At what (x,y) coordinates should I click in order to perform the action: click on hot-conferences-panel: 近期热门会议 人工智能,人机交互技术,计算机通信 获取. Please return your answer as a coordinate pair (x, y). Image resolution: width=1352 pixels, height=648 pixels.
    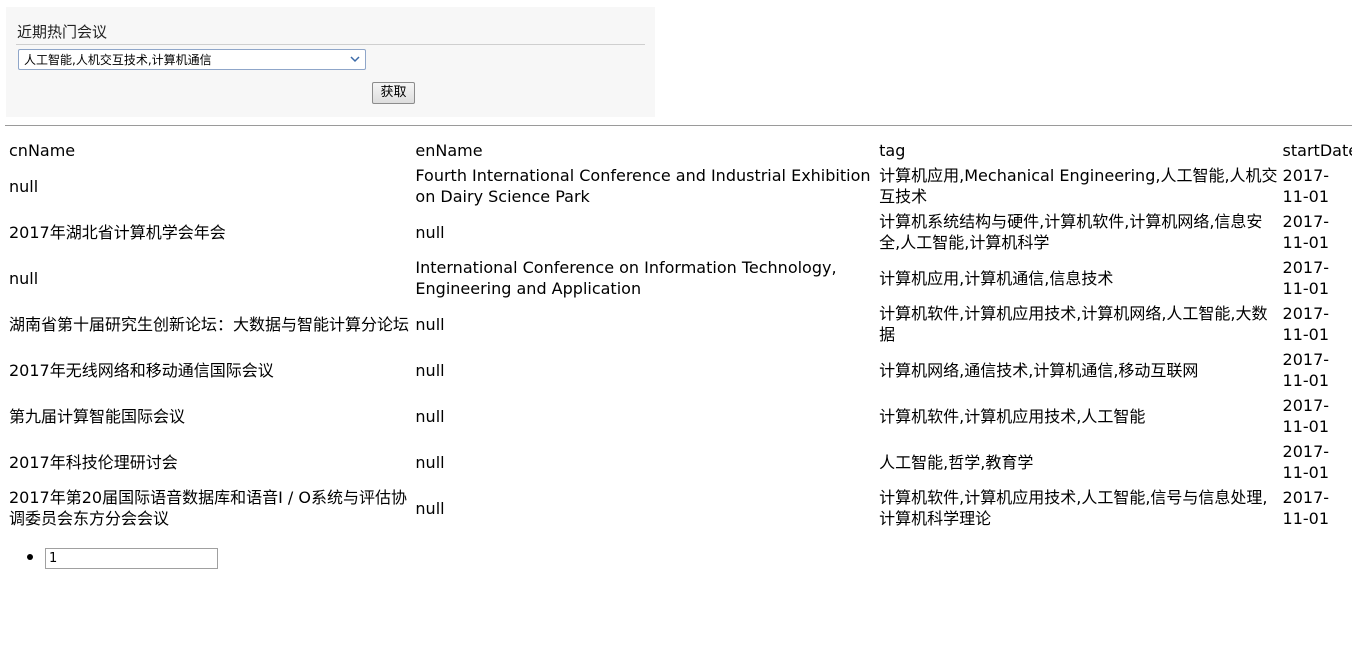
    Looking at the image, I should click on (330, 62).